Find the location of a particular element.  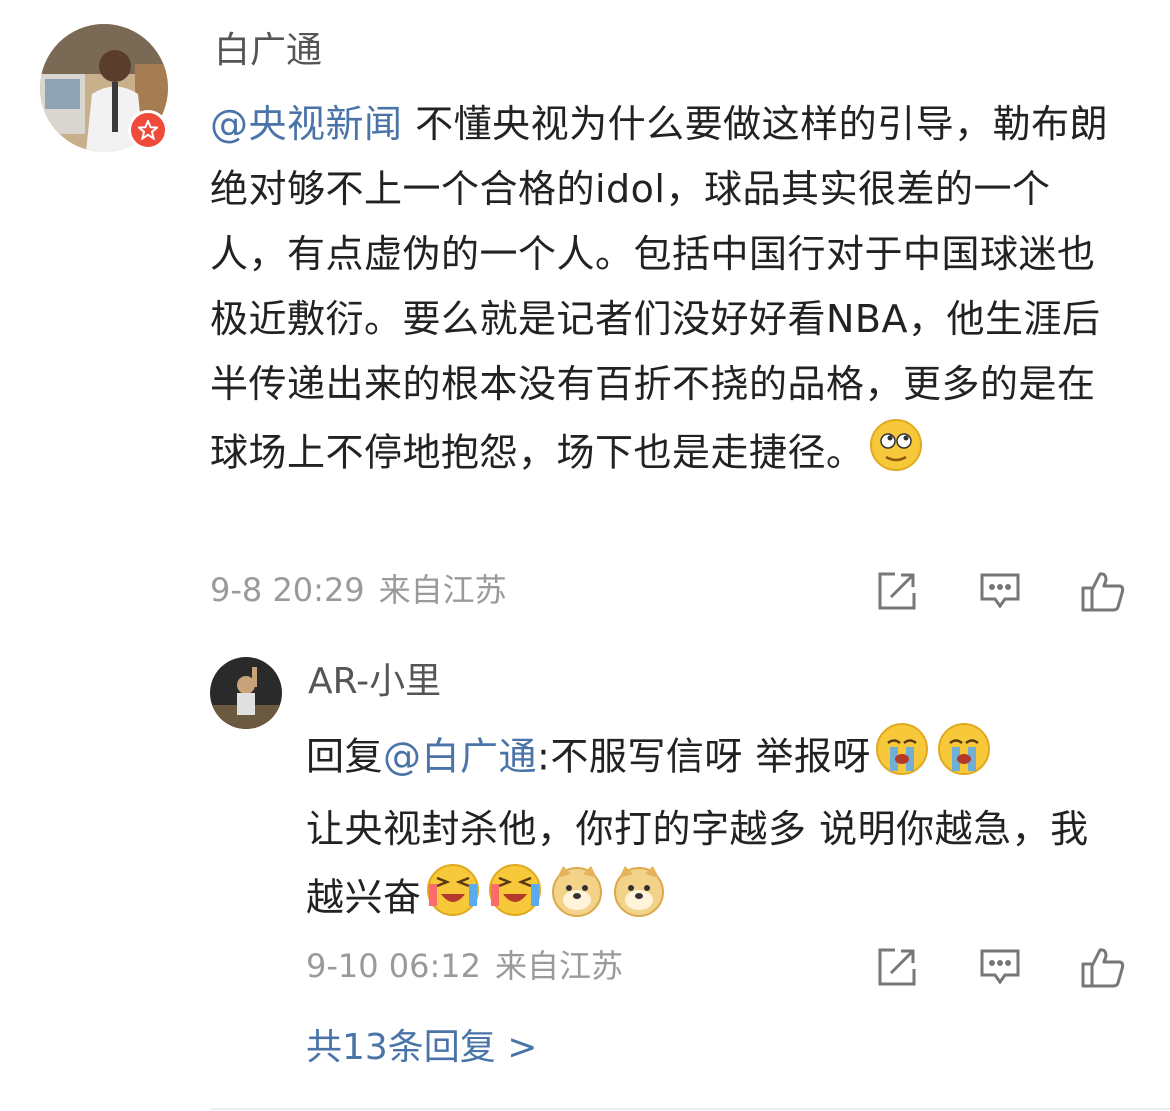

verified-star-icon is located at coordinates (148, 130).